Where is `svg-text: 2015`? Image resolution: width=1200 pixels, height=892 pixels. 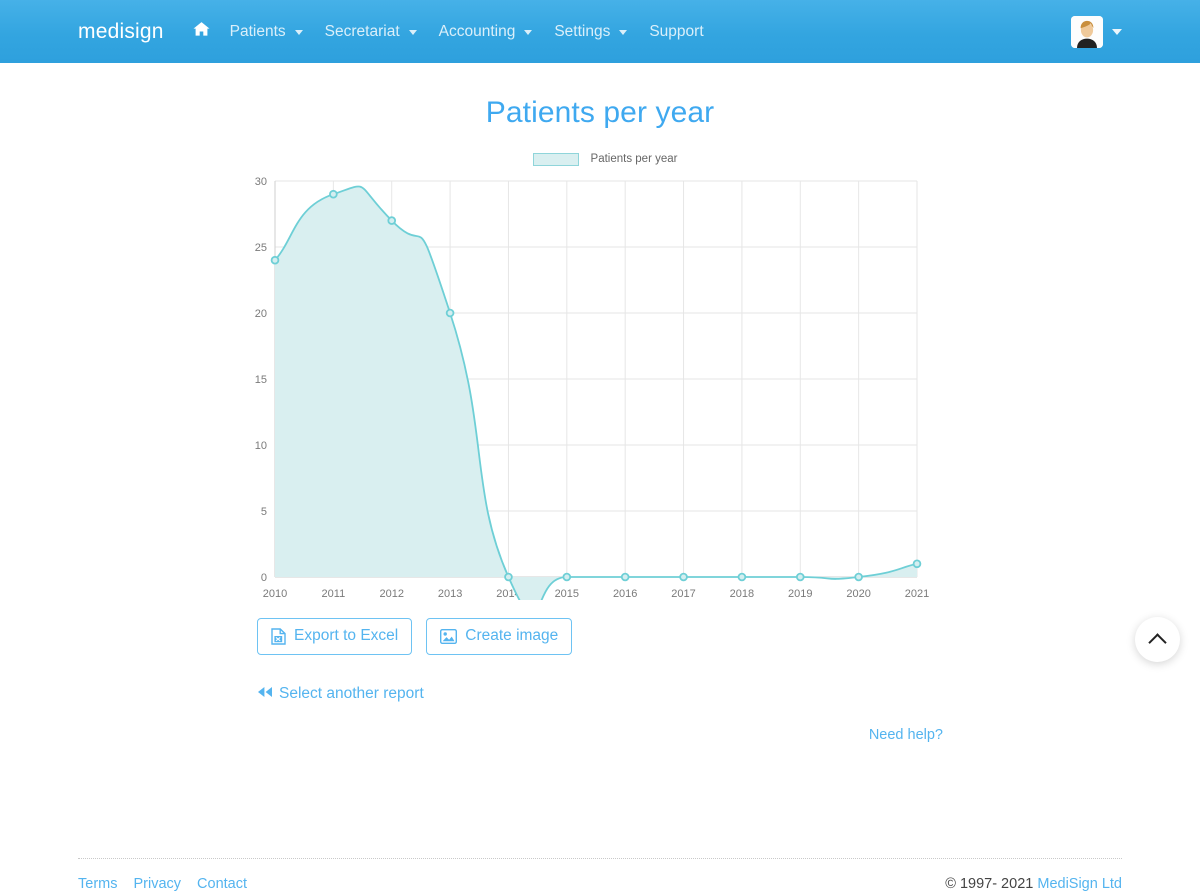
svg-text: 2015 is located at coordinates (567, 594).